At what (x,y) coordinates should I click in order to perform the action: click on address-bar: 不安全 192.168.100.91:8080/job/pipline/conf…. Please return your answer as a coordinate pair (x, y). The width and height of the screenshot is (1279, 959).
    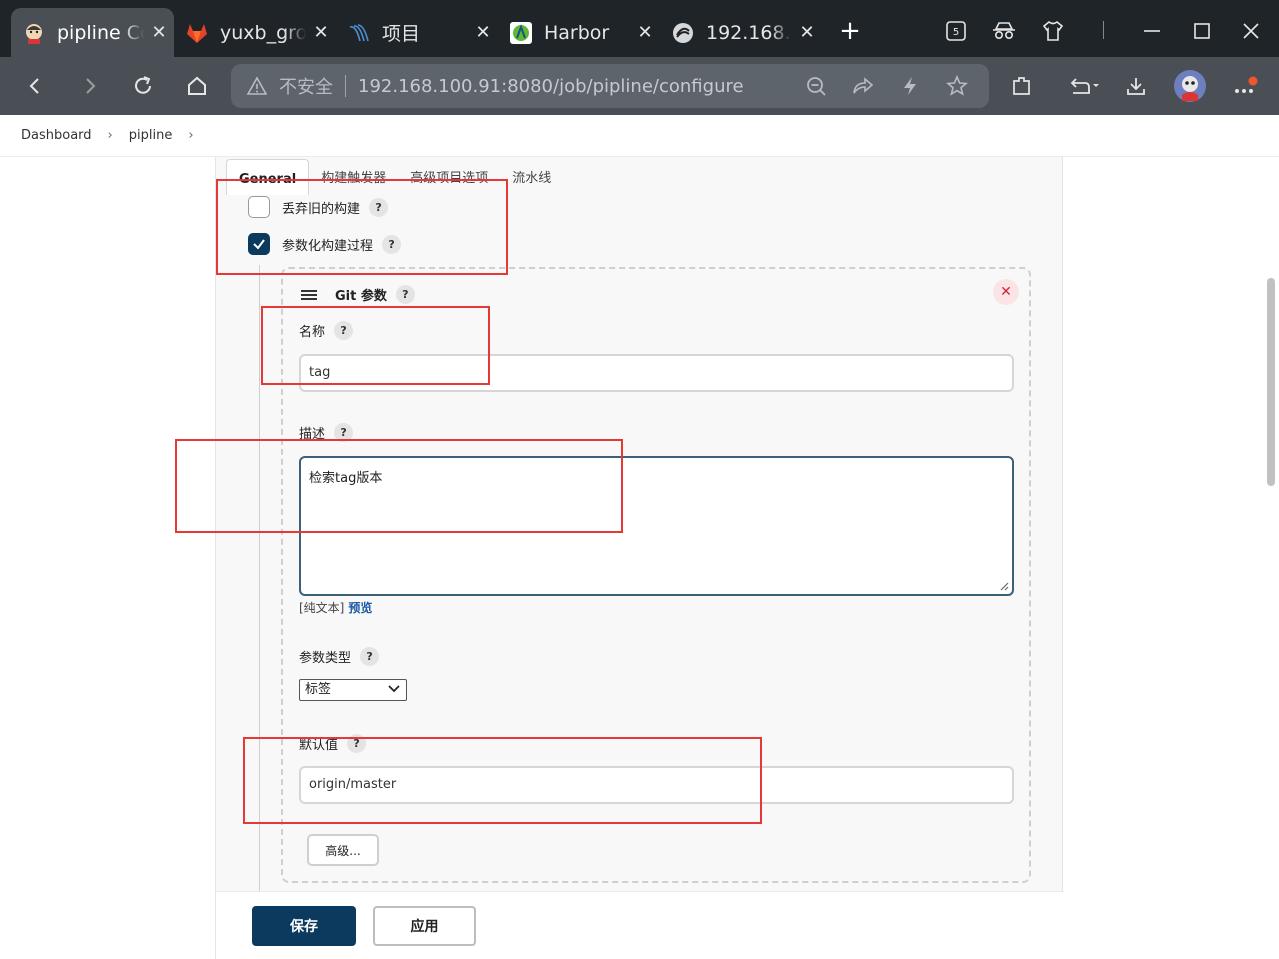
    Looking at the image, I should click on (610, 86).